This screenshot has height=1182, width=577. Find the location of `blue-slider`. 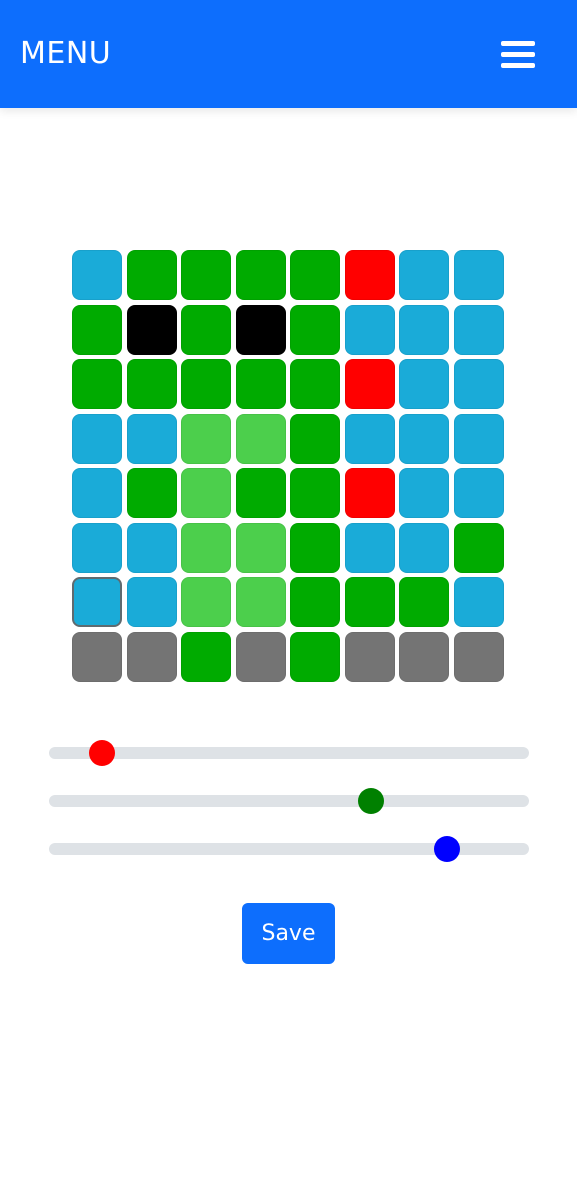

blue-slider is located at coordinates (289, 849).